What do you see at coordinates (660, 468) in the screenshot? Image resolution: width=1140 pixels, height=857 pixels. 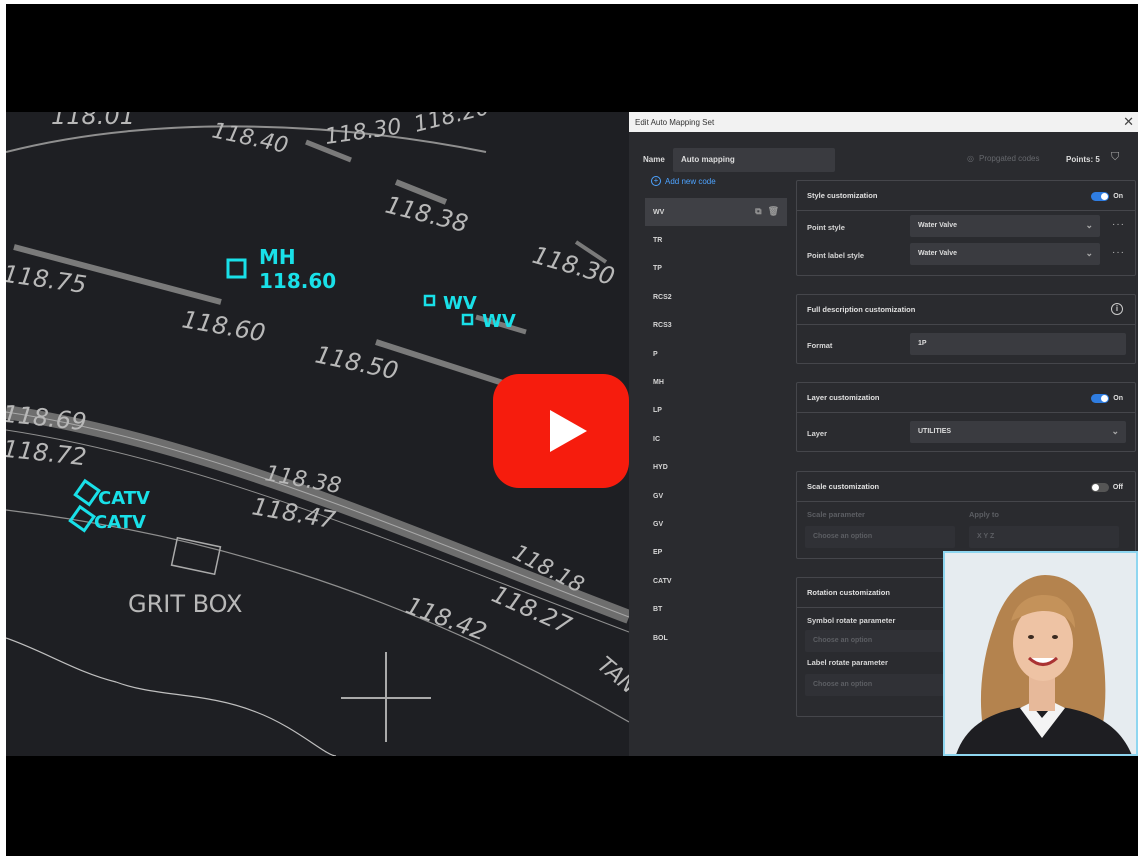 I see `code-label: HYD` at bounding box center [660, 468].